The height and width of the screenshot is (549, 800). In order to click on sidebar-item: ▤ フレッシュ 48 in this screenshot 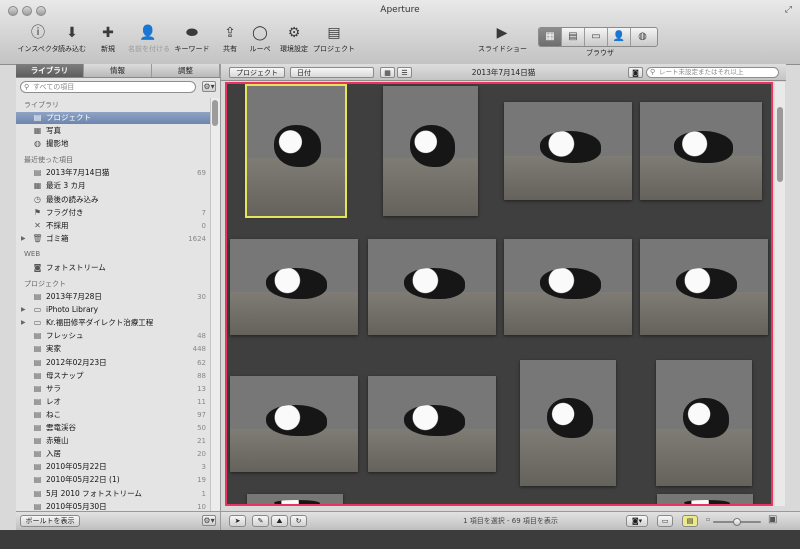, I will do `click(113, 336)`.